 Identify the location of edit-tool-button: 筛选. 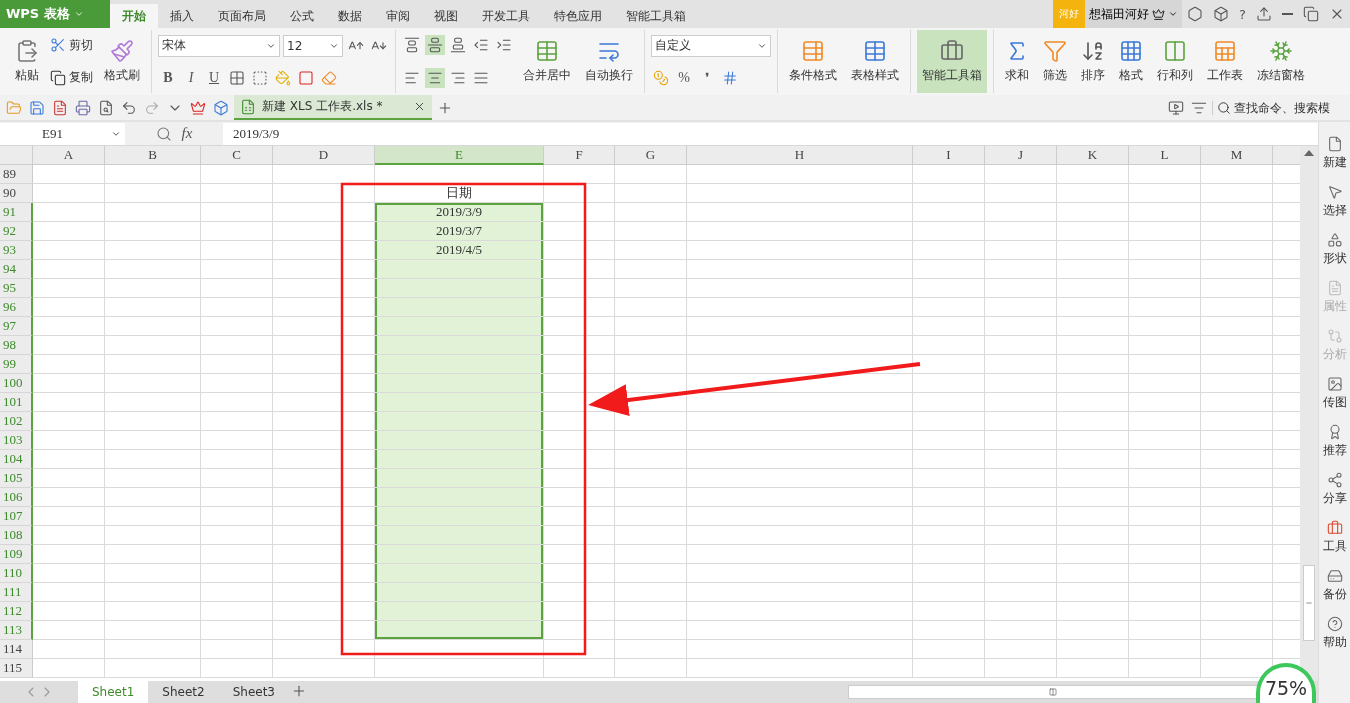
(1055, 61).